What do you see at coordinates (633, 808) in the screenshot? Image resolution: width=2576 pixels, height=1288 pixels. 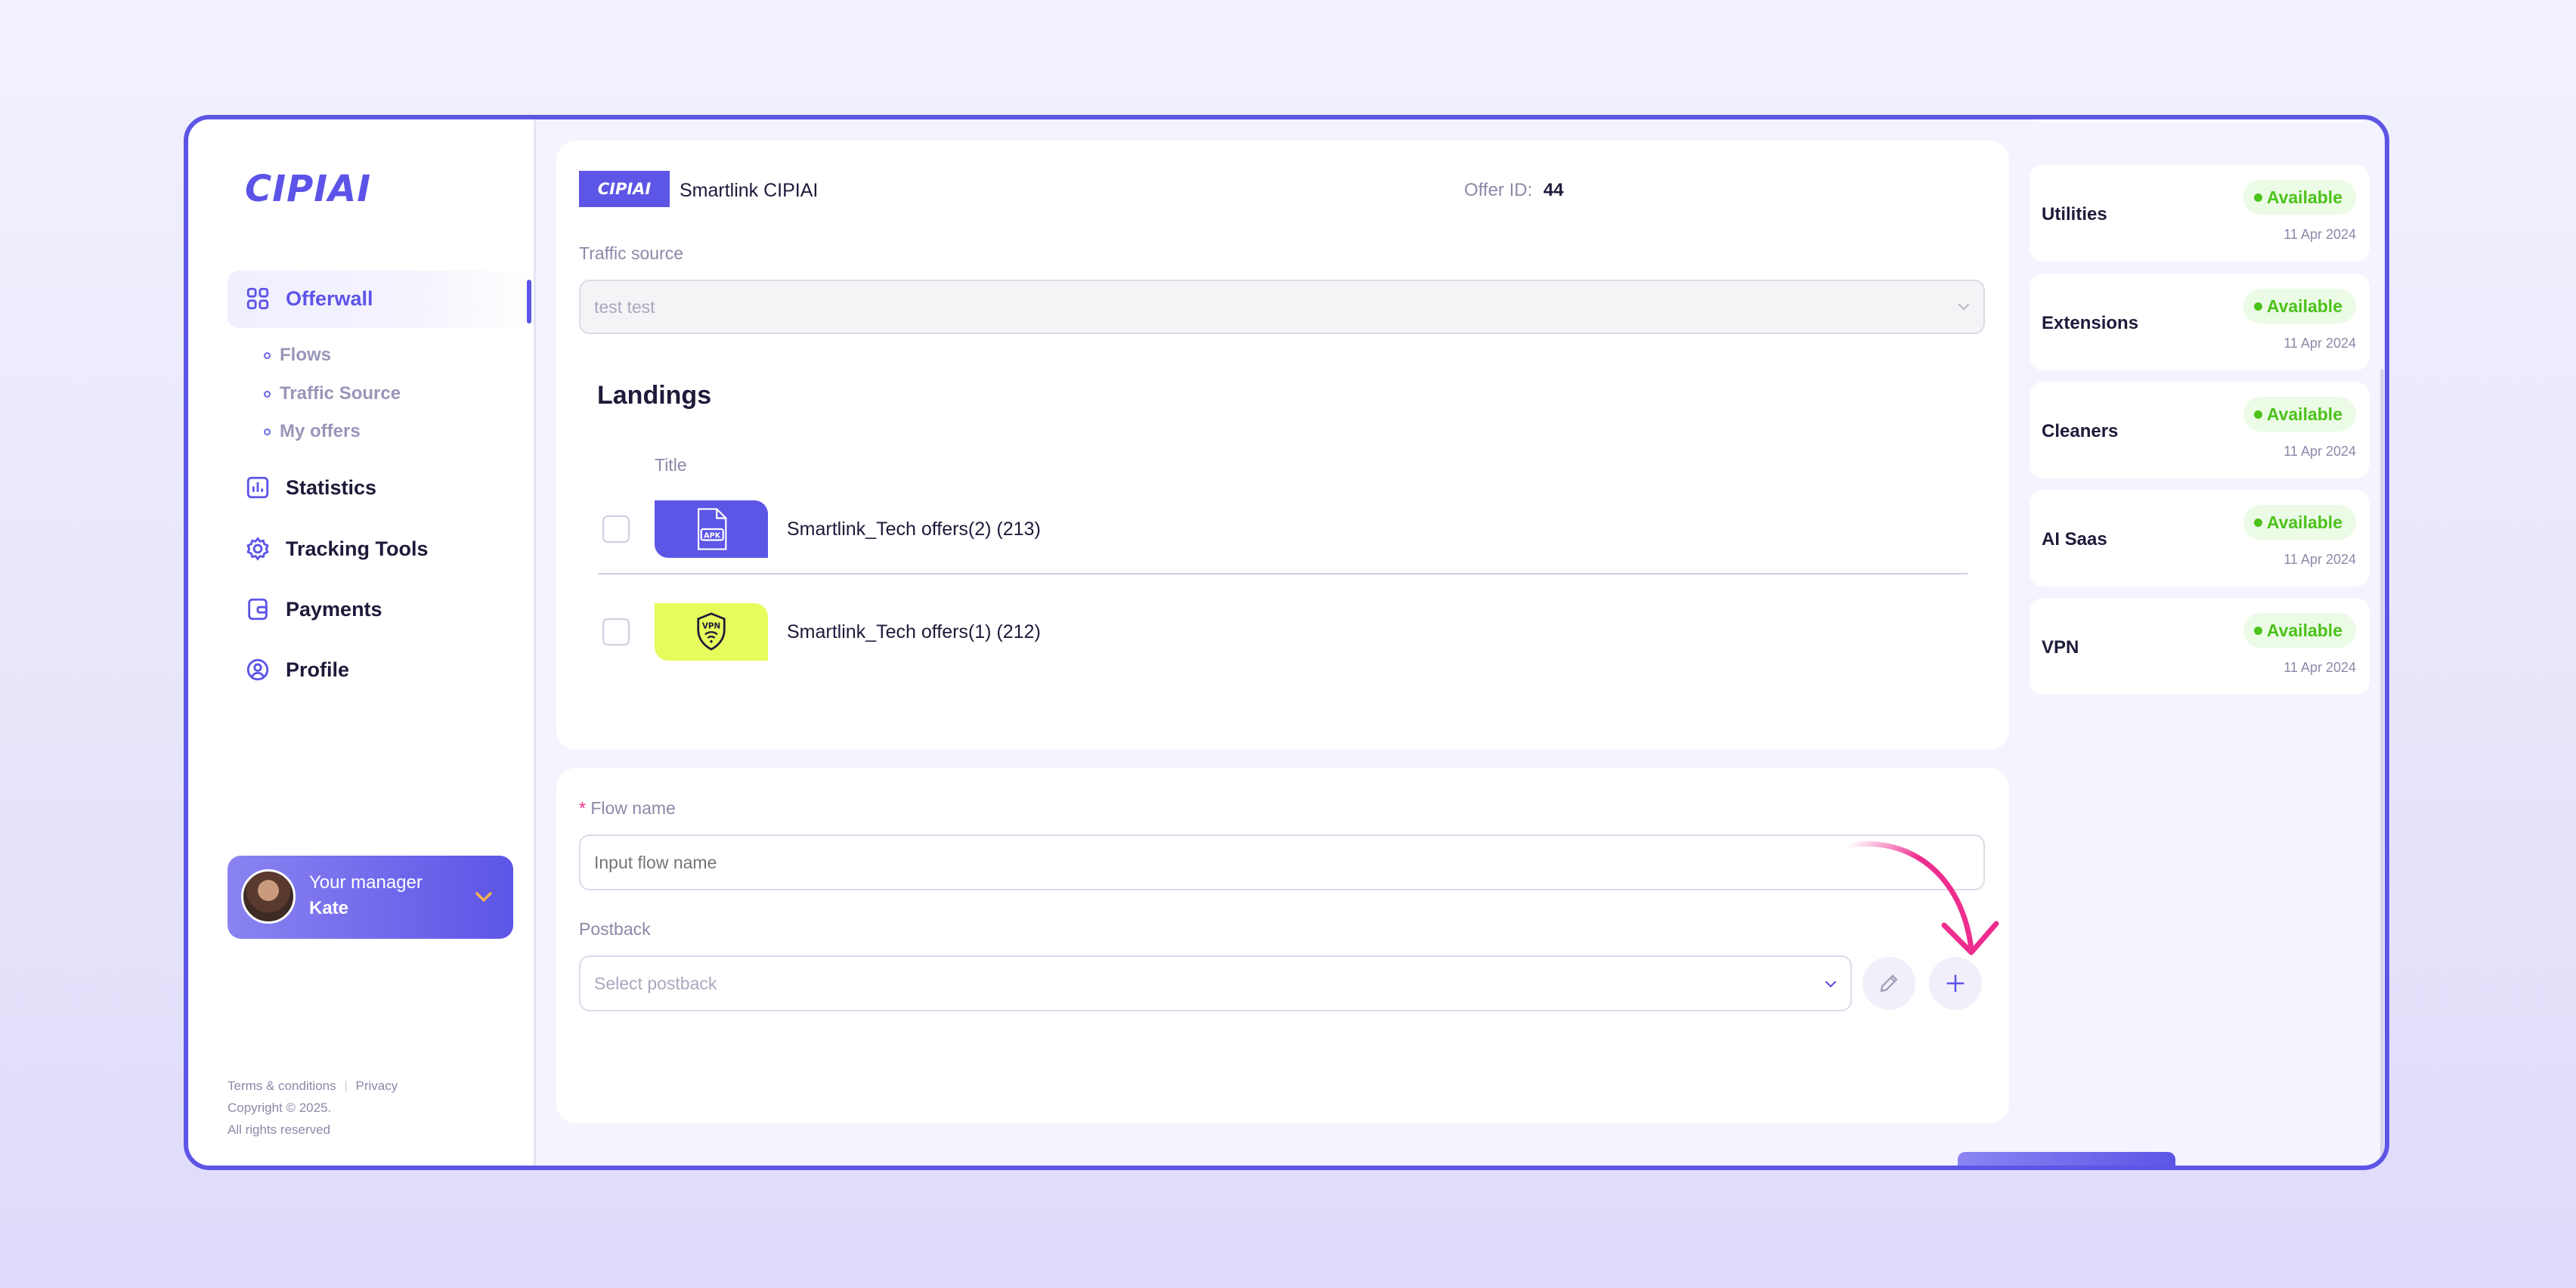 I see `flow-name-label-text: Flow name` at bounding box center [633, 808].